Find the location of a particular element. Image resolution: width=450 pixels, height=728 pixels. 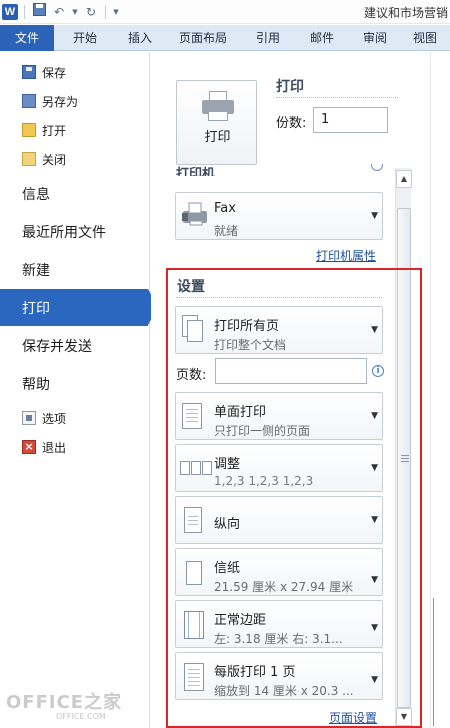

printer-heading: 打印机 is located at coordinates (196, 171).